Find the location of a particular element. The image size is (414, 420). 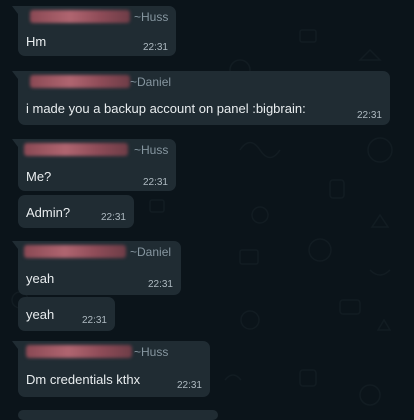

message-text: Hm is located at coordinates (36, 41).